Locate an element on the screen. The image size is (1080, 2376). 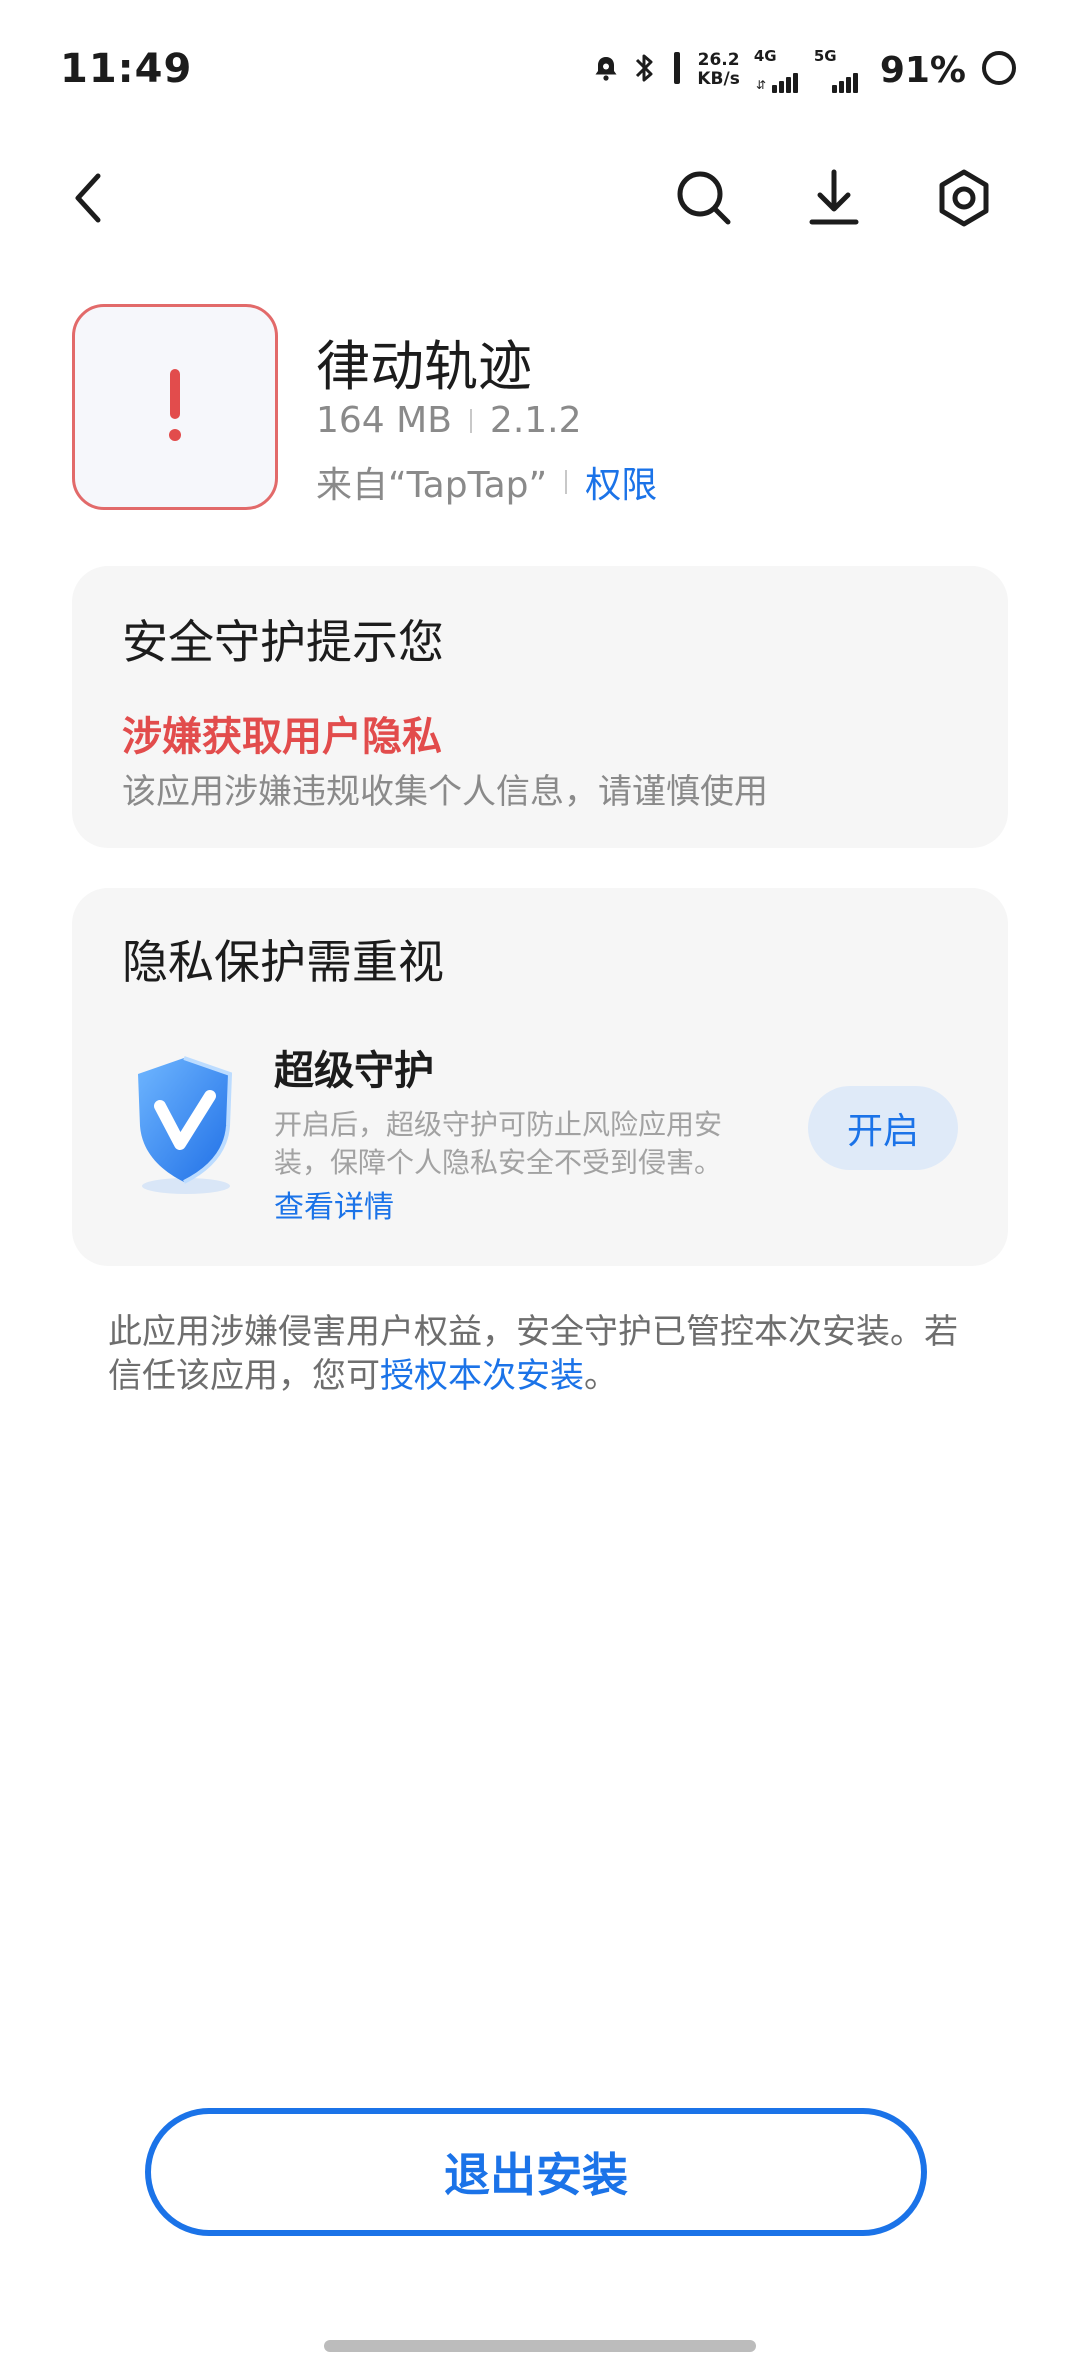
sim1-network-type: 4G is located at coordinates (765, 56).